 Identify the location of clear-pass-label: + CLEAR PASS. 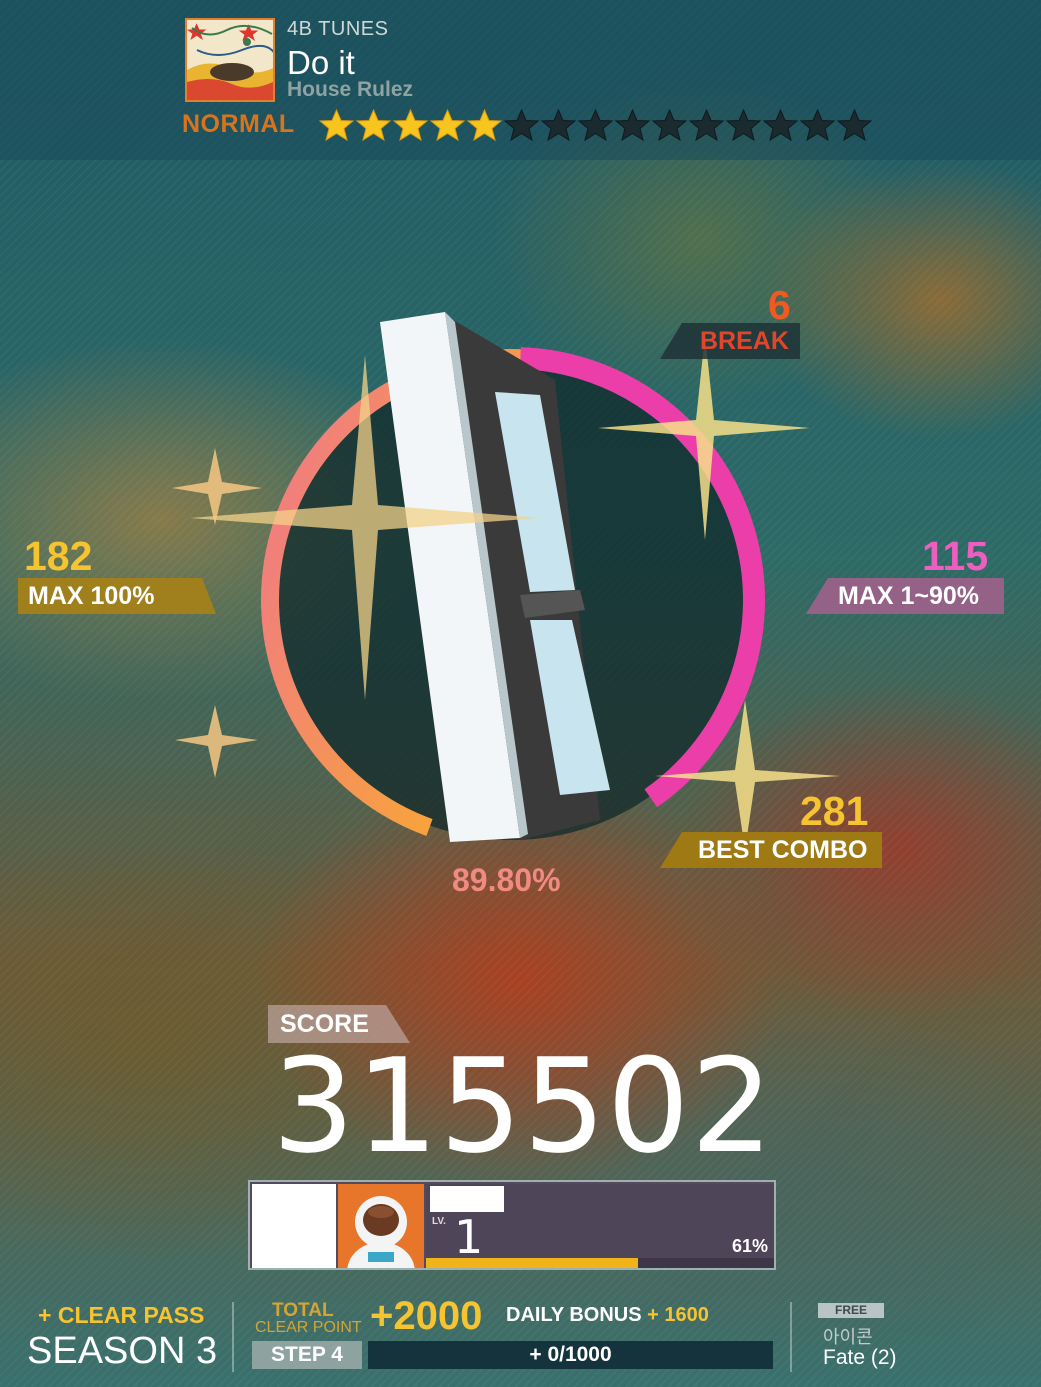
(121, 1315).